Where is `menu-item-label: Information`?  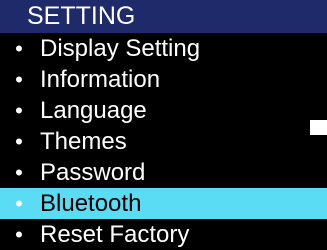
menu-item-label: Information is located at coordinates (100, 79).